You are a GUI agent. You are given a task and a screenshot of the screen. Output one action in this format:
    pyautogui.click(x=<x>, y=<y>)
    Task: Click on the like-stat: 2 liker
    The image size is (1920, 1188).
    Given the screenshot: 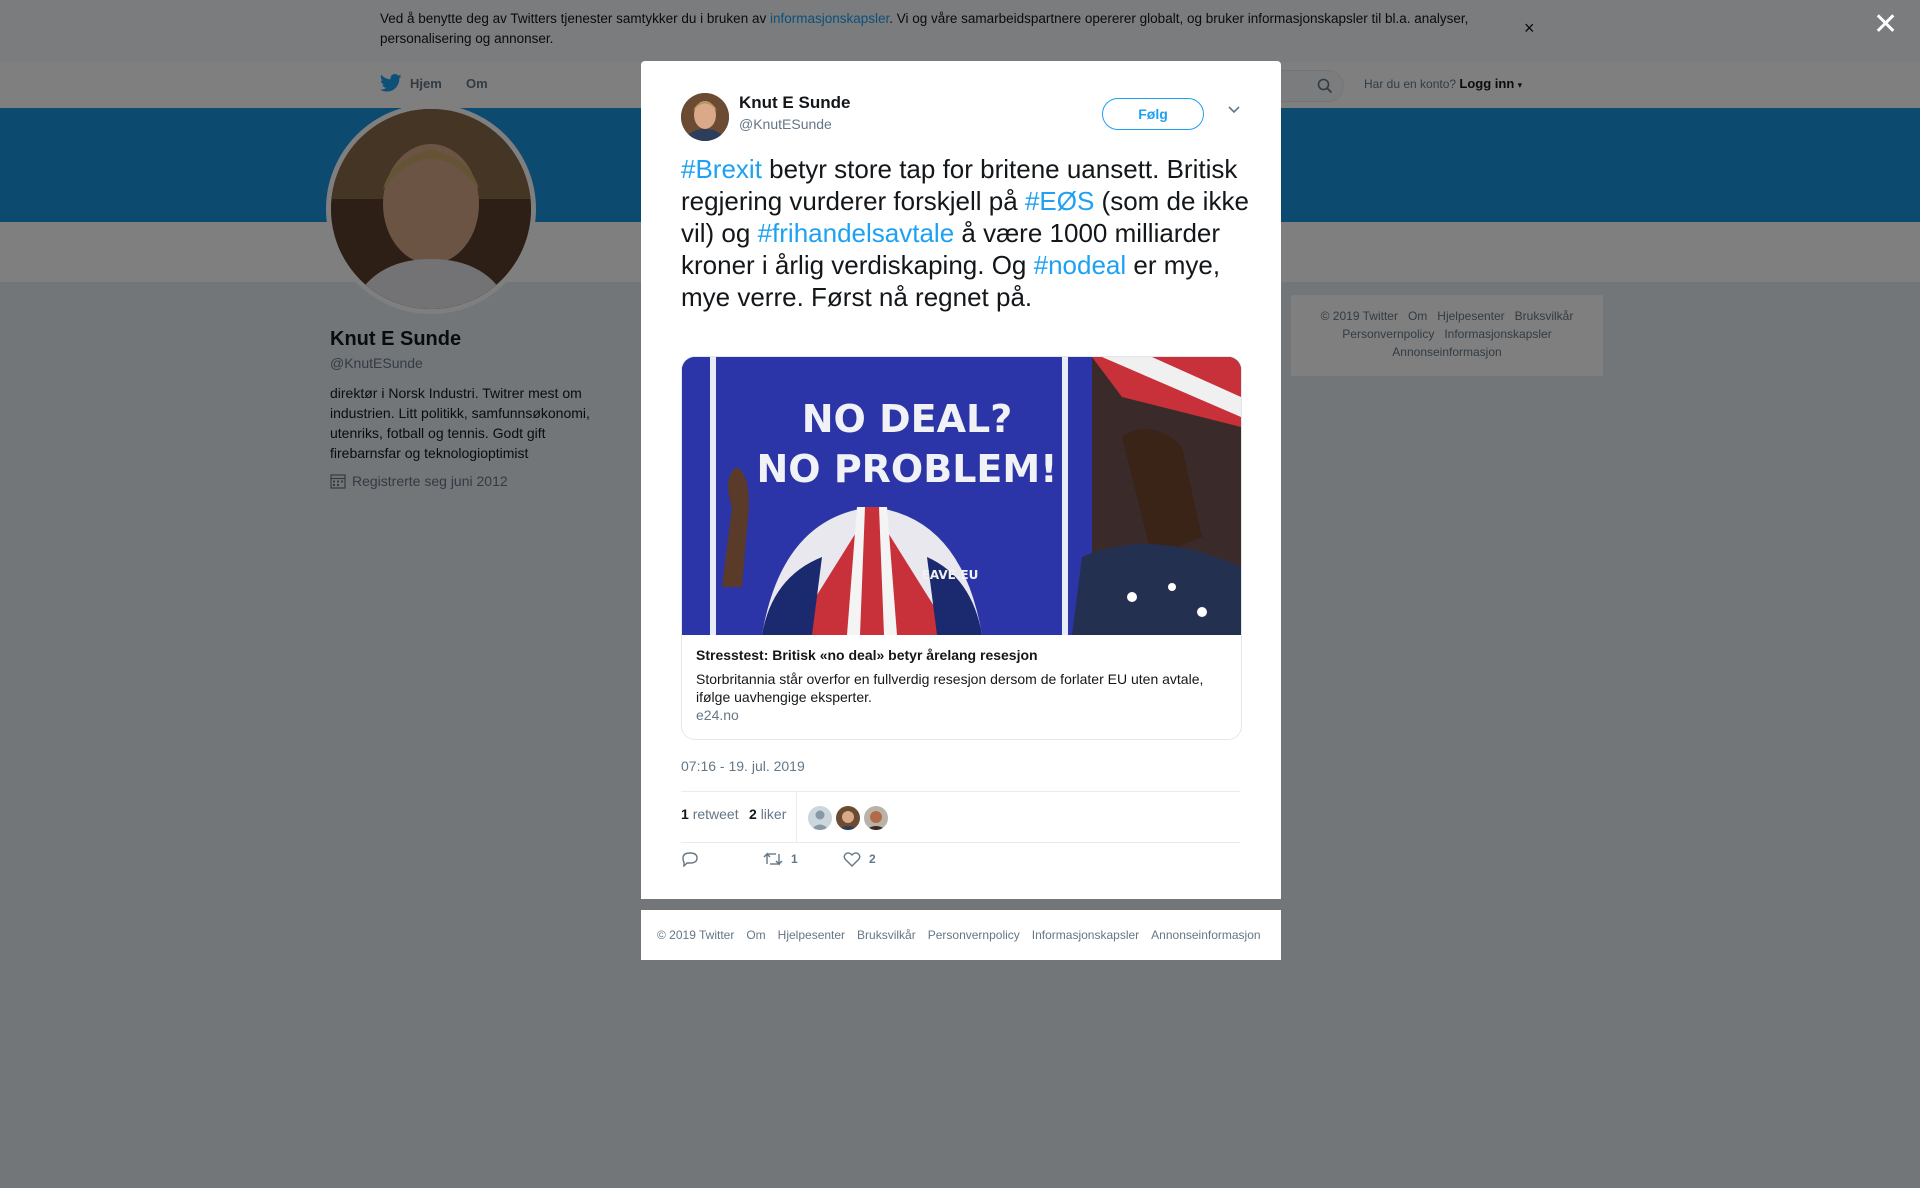 What is the action you would take?
    pyautogui.click(x=767, y=814)
    